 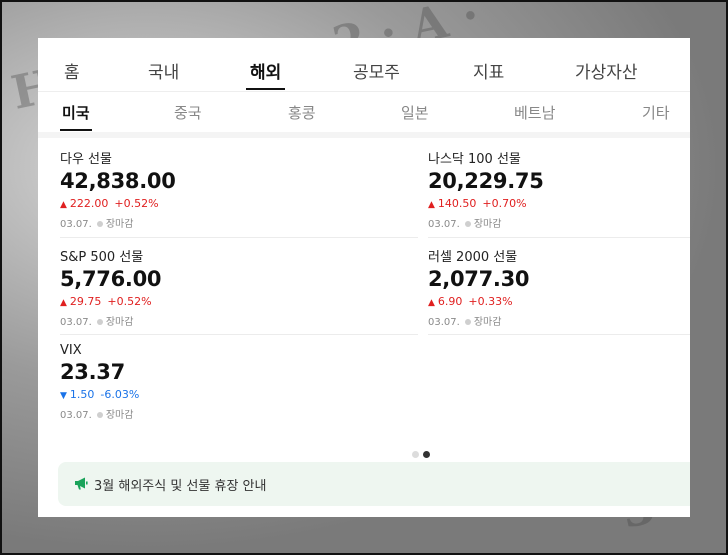 I want to click on subtab-others: 기타, so click(x=656, y=112).